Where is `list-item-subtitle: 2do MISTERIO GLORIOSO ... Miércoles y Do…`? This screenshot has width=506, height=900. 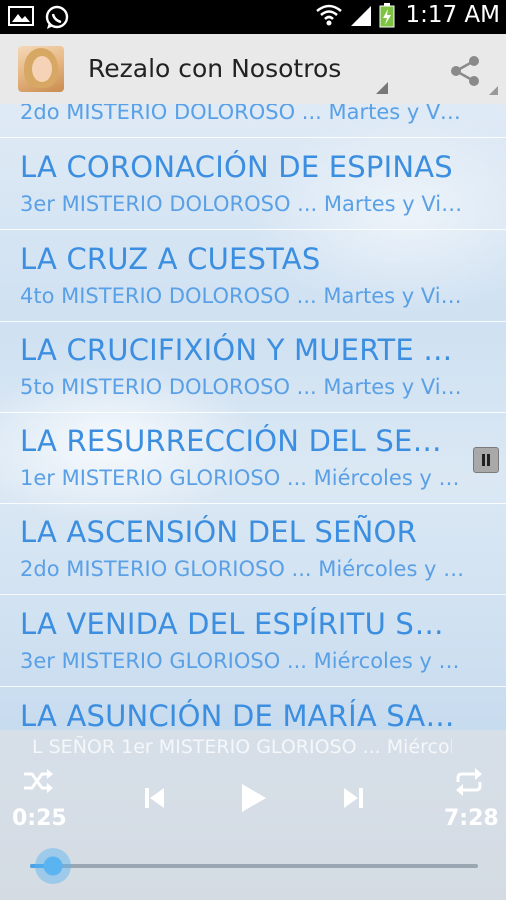 list-item-subtitle: 2do MISTERIO GLORIOSO ... Miércoles y Do… is located at coordinates (243, 569).